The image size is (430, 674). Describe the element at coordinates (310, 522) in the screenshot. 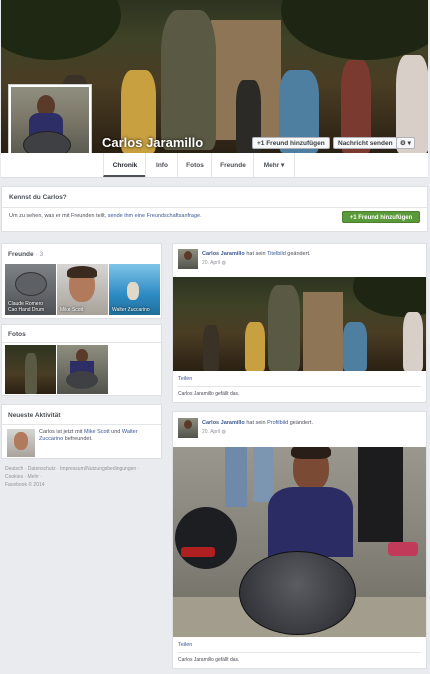

I see `image-shirt` at that location.